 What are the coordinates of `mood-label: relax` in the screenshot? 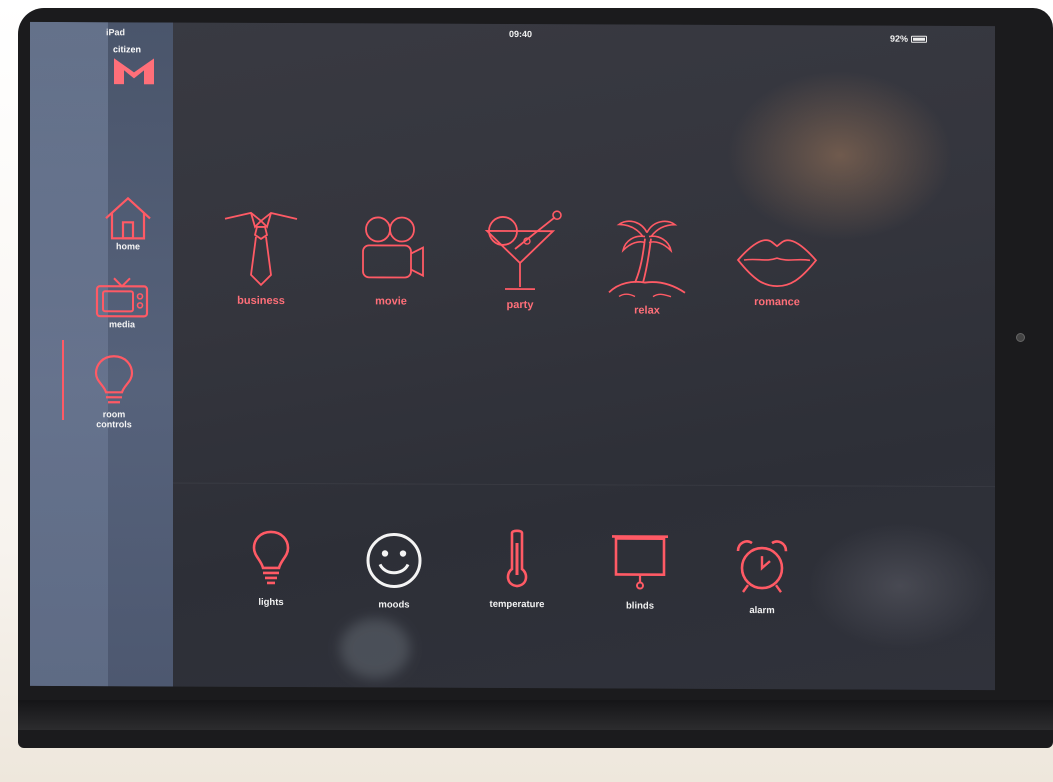 It's located at (647, 310).